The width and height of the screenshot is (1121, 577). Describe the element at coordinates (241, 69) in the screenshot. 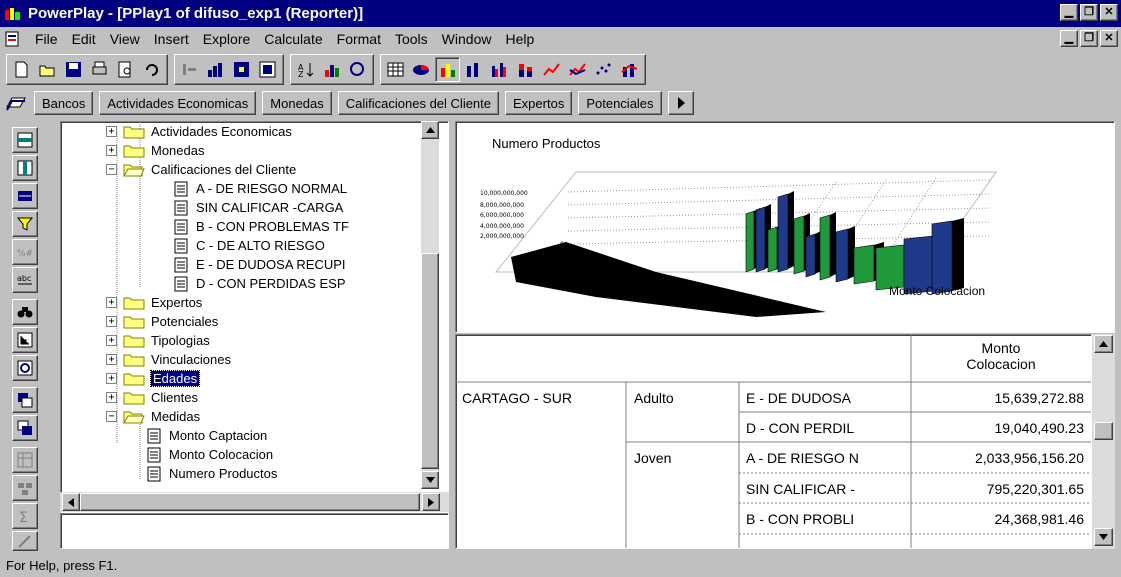

I see `crosstab-button` at that location.